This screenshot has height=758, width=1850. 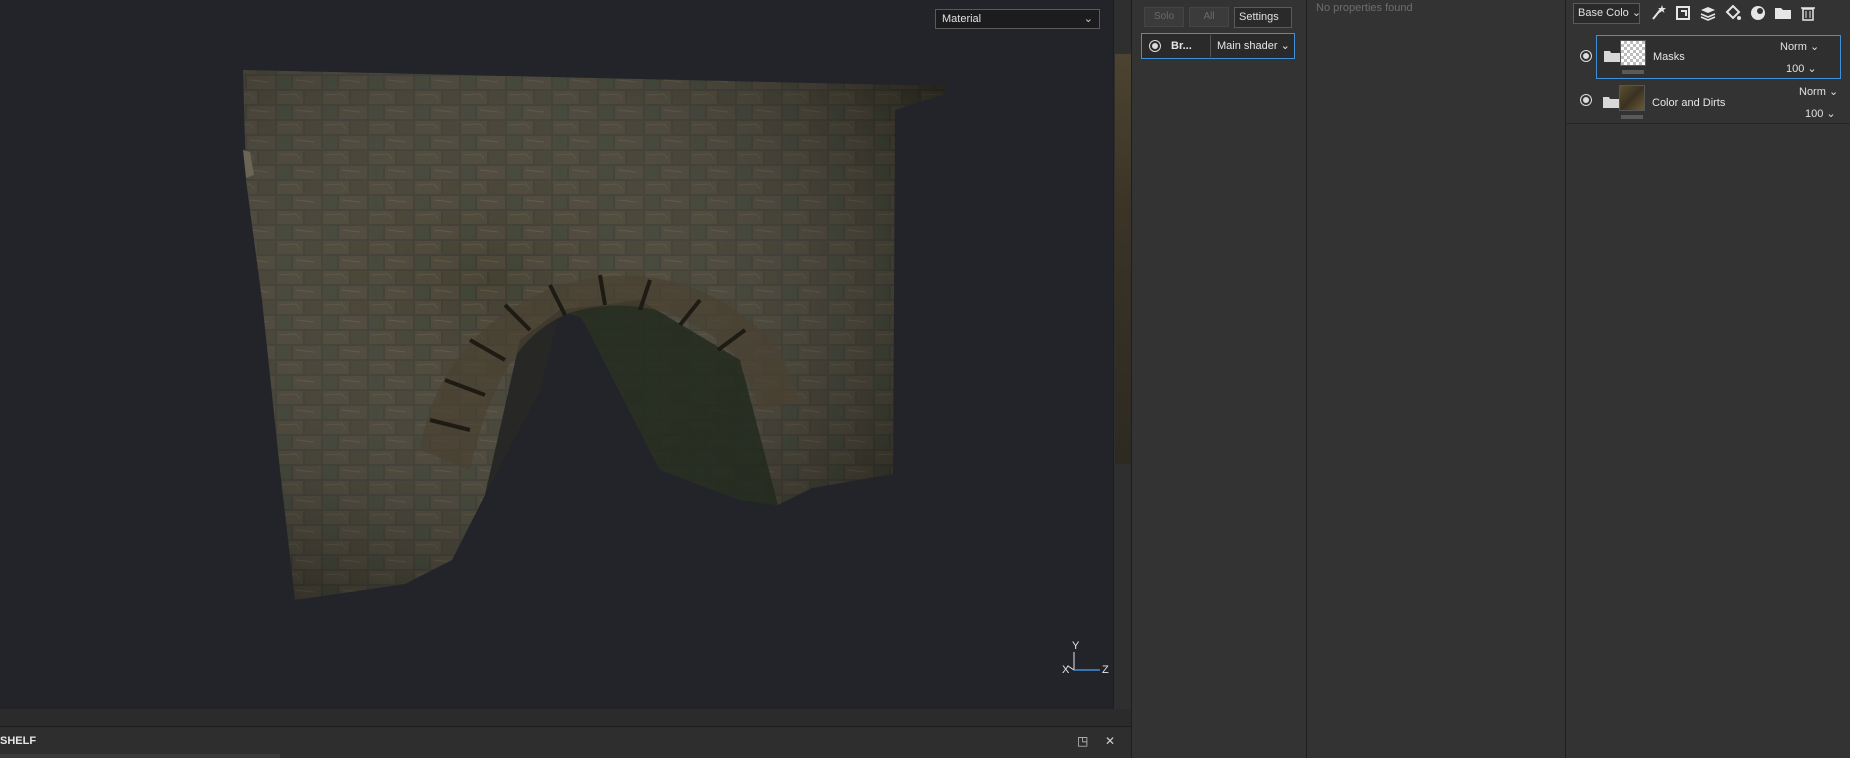 I want to click on magic-wand-icon, so click(x=1658, y=13).